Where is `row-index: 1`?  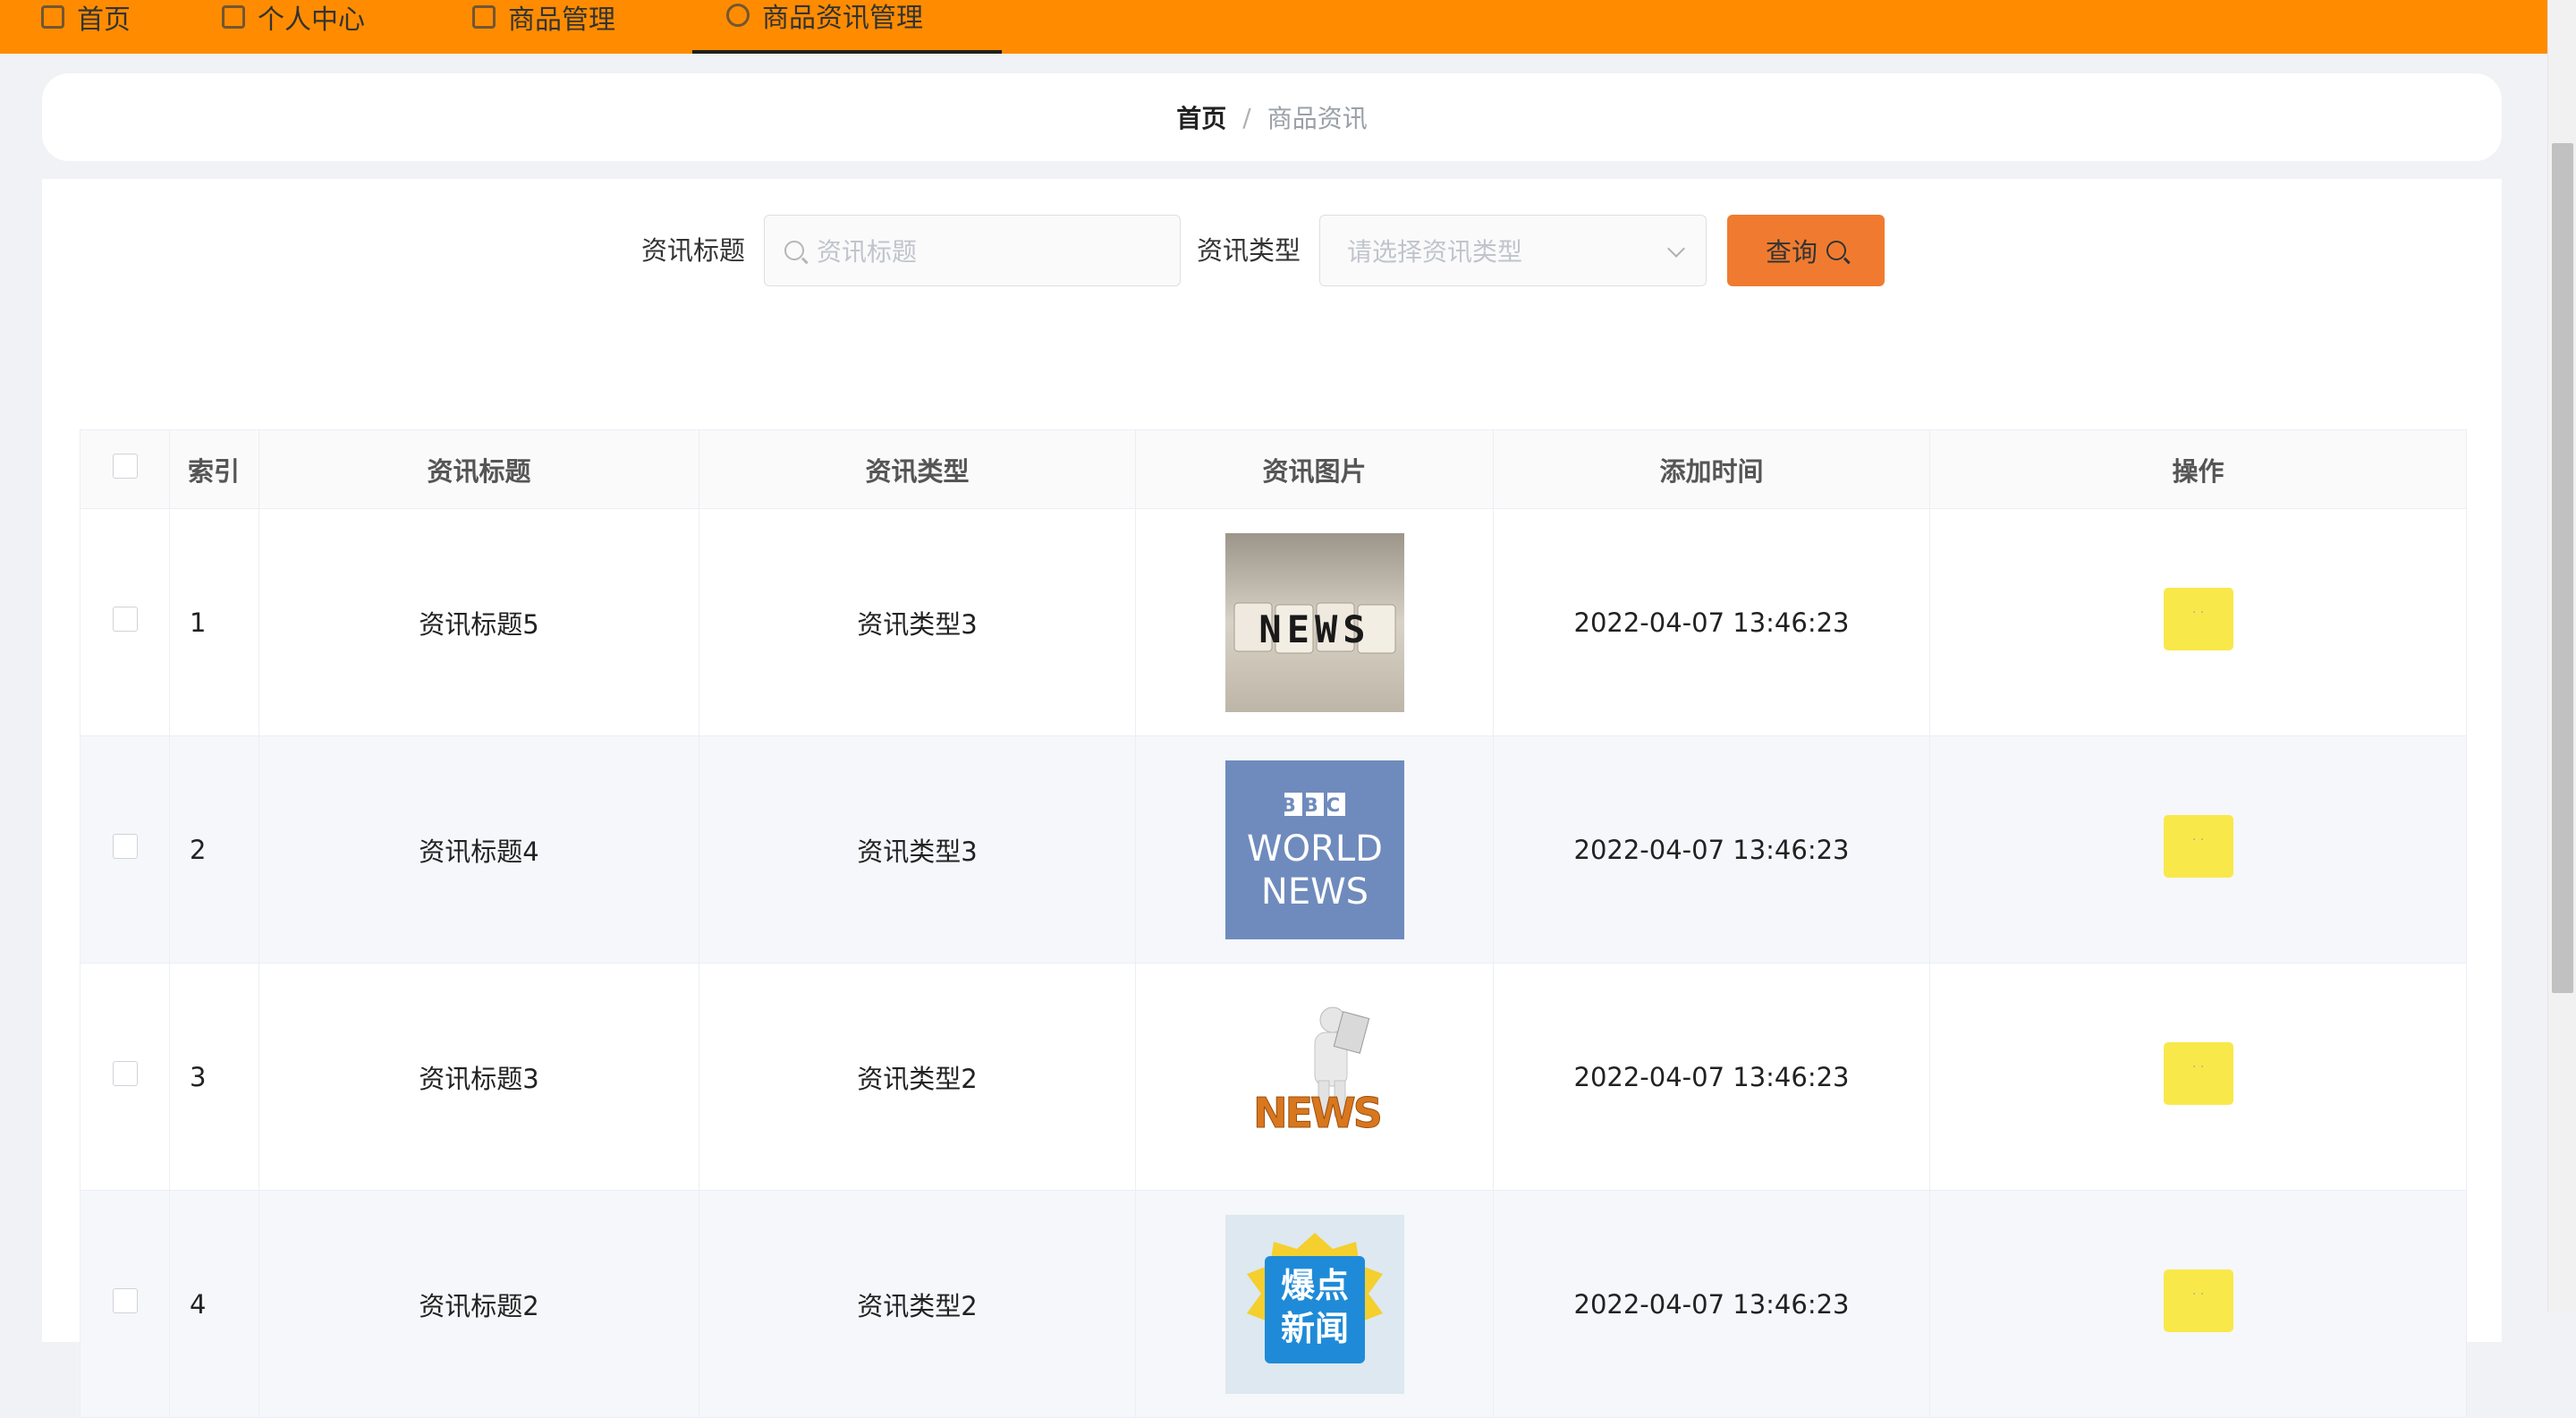 row-index: 1 is located at coordinates (214, 622).